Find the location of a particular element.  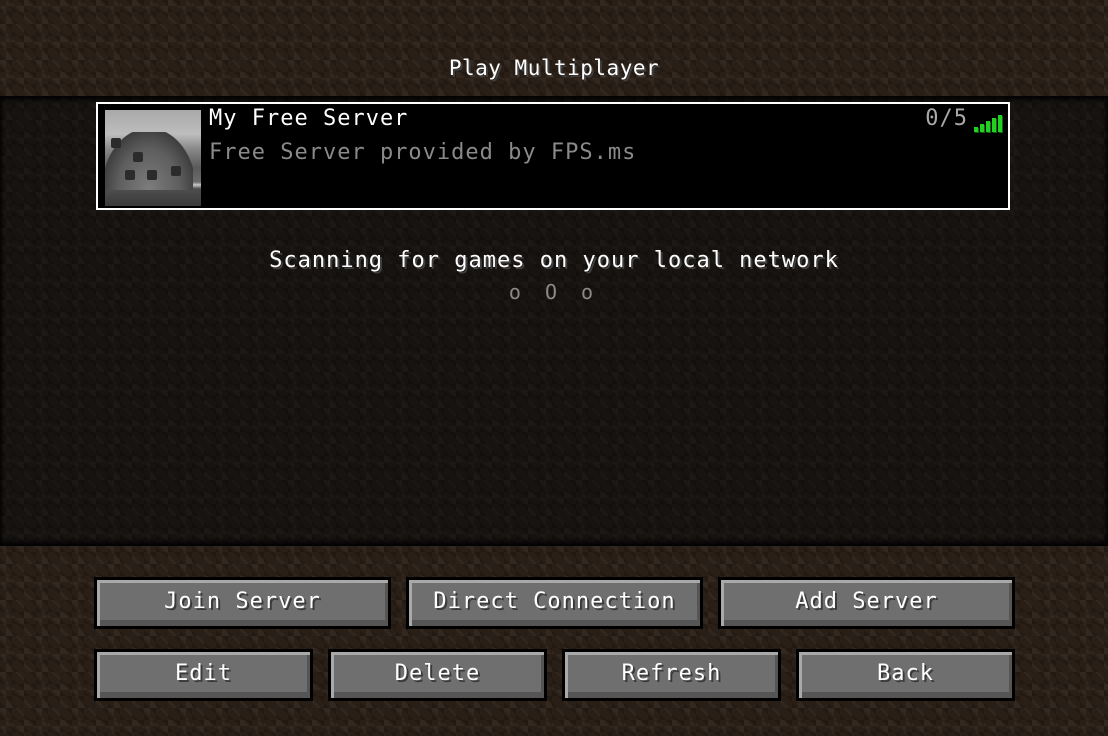

delete-button: Delete is located at coordinates (437, 675).